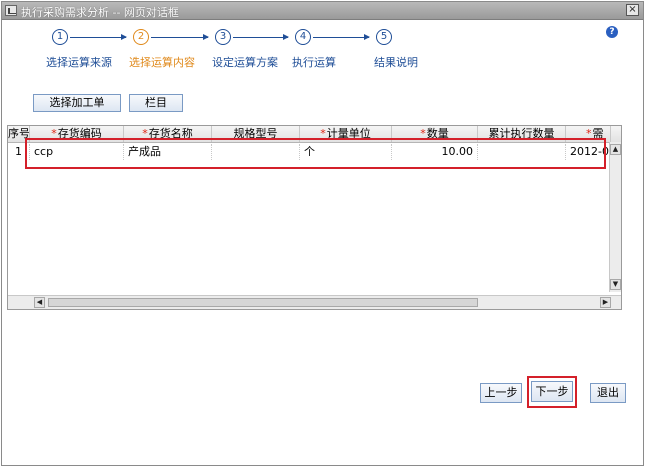 The height and width of the screenshot is (469, 647). Describe the element at coordinates (605, 302) in the screenshot. I see `scroll-right-icon: ▶` at that location.